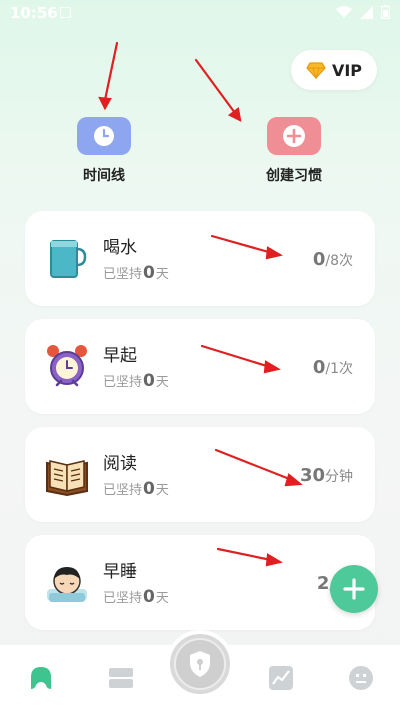  Describe the element at coordinates (200, 366) in the screenshot. I see `habit-card-early-rise: 早起 已坚持0天 0/1次` at that location.